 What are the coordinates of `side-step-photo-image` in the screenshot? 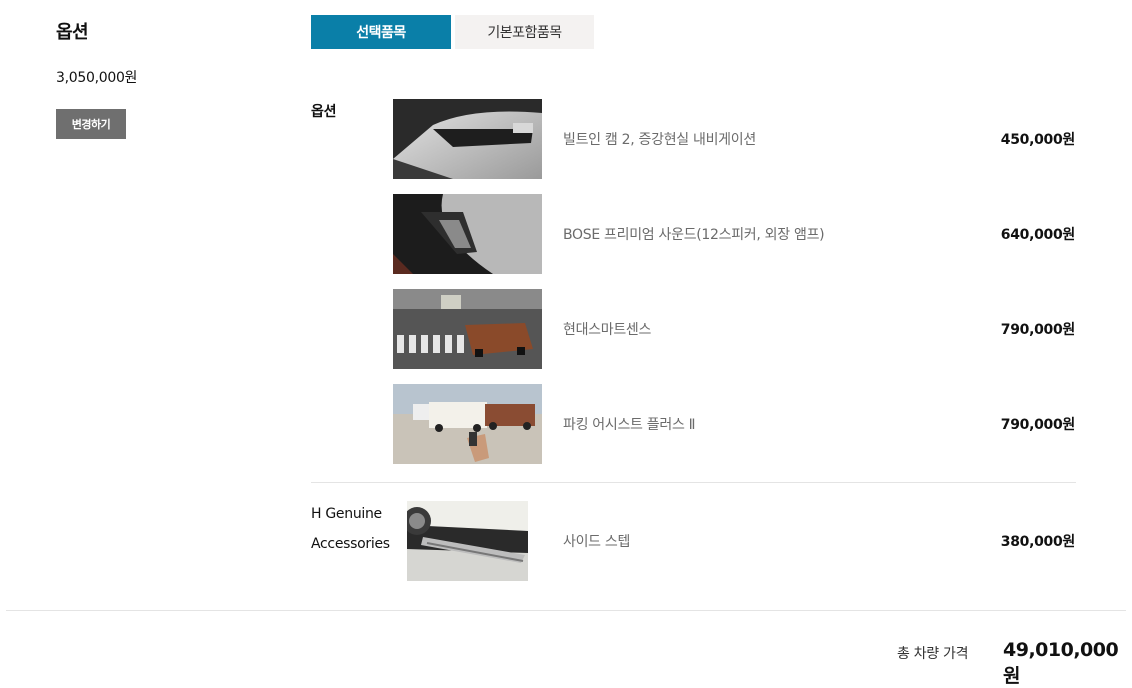 It's located at (467, 541).